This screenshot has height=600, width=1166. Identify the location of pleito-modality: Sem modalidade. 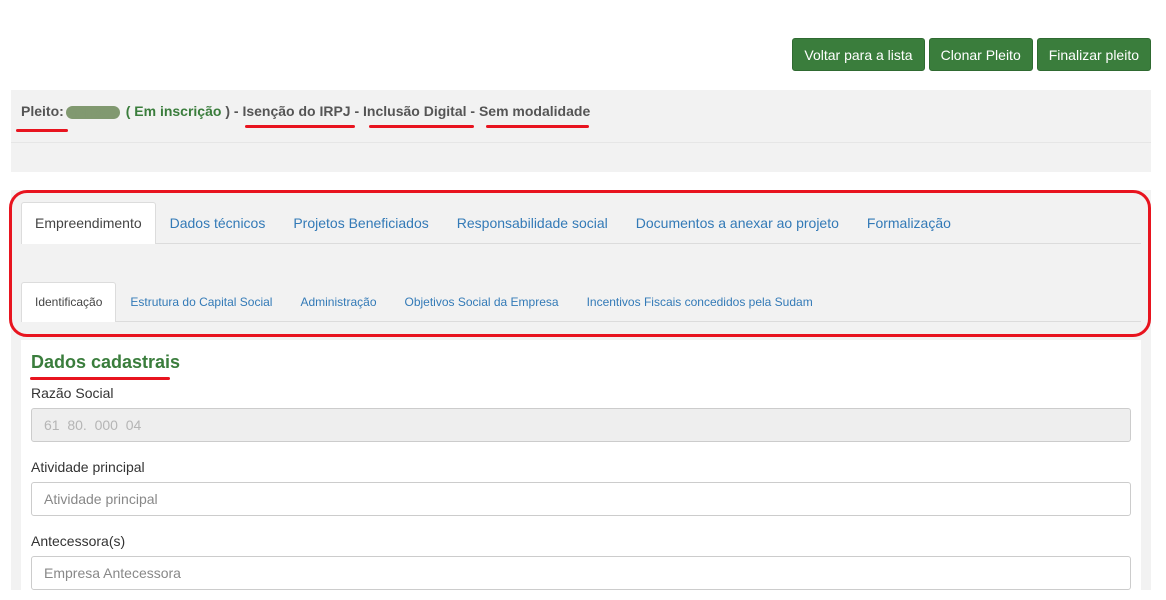
(534, 111).